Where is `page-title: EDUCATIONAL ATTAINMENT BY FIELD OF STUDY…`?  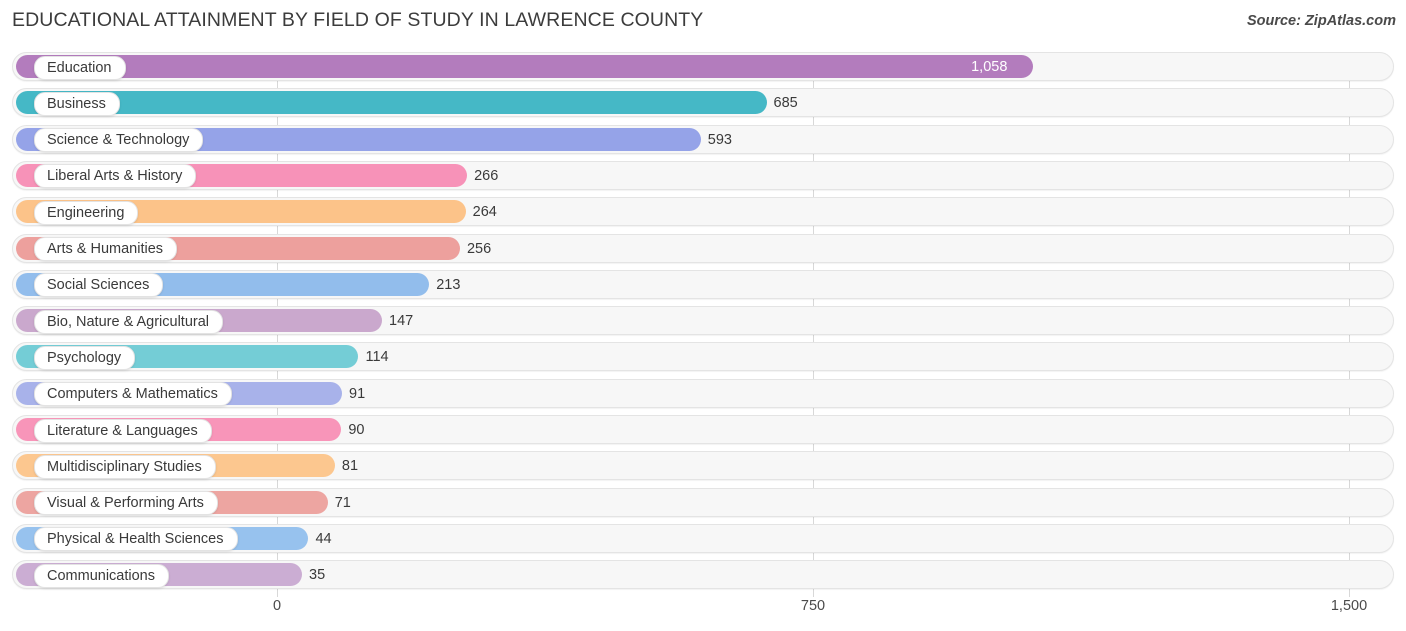 page-title: EDUCATIONAL ATTAINMENT BY FIELD OF STUDY… is located at coordinates (358, 20).